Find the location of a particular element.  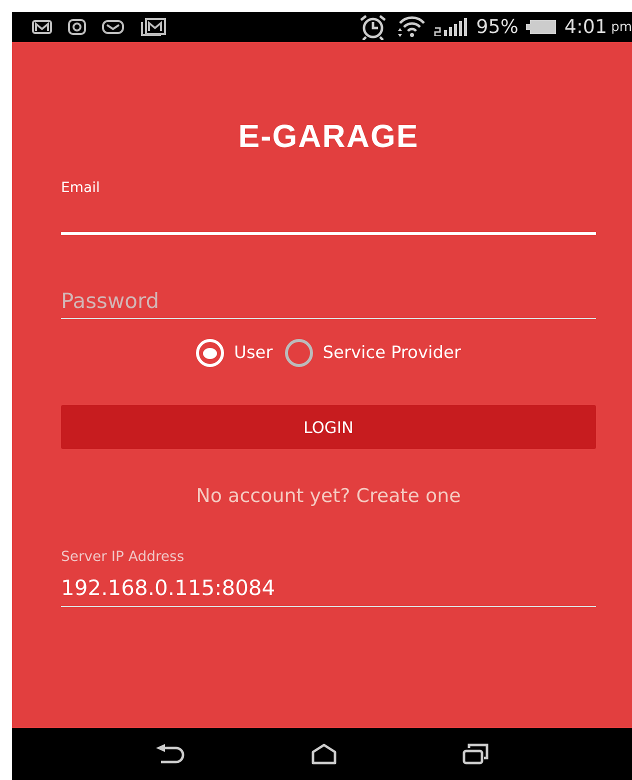

battery-icon is located at coordinates (541, 27).